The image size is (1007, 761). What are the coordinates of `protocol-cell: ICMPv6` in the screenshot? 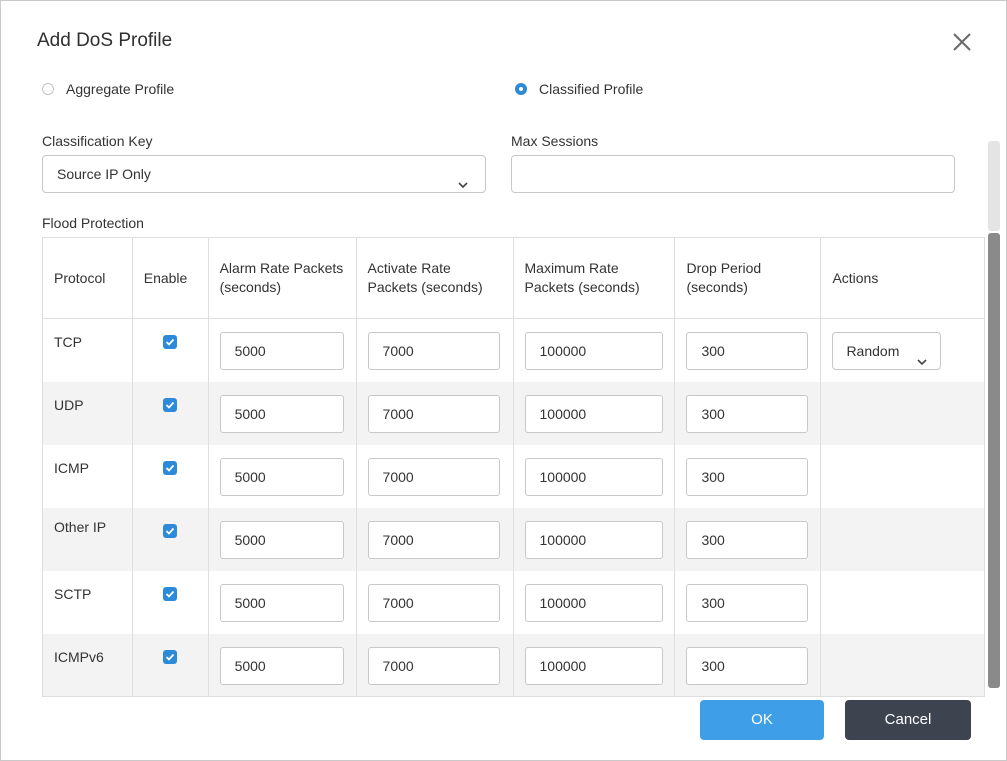 It's located at (87, 665).